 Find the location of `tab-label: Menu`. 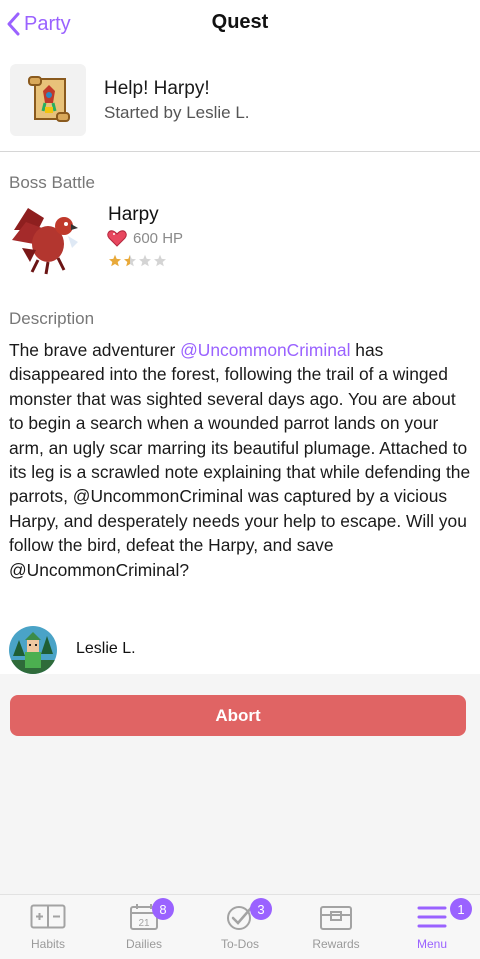

tab-label: Menu is located at coordinates (432, 944).